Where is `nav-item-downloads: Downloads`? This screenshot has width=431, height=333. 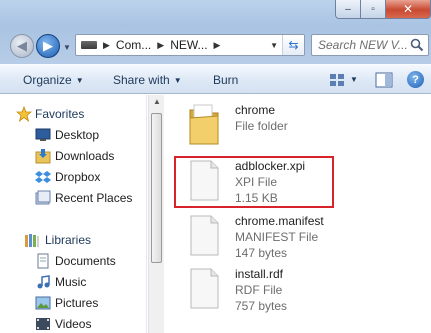
nav-item-downloads: Downloads is located at coordinates (84, 156).